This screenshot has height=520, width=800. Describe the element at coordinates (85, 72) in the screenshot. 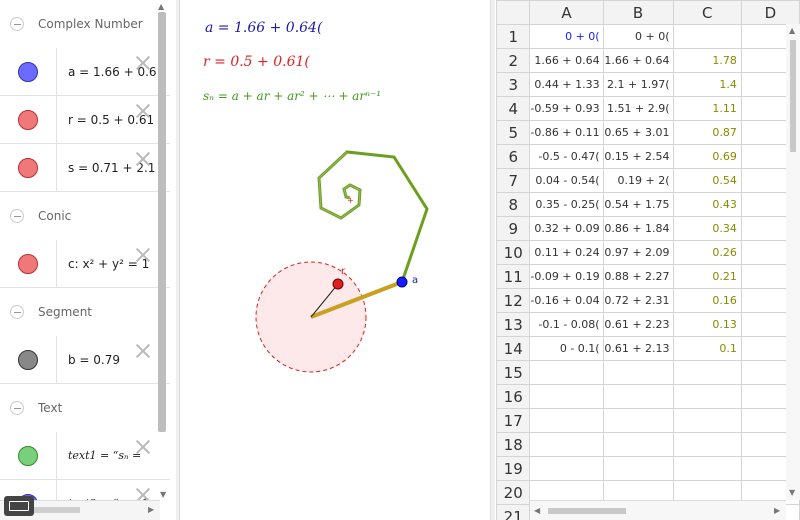

I see `algebra-item-a: a = 1.66 + 0.6` at that location.